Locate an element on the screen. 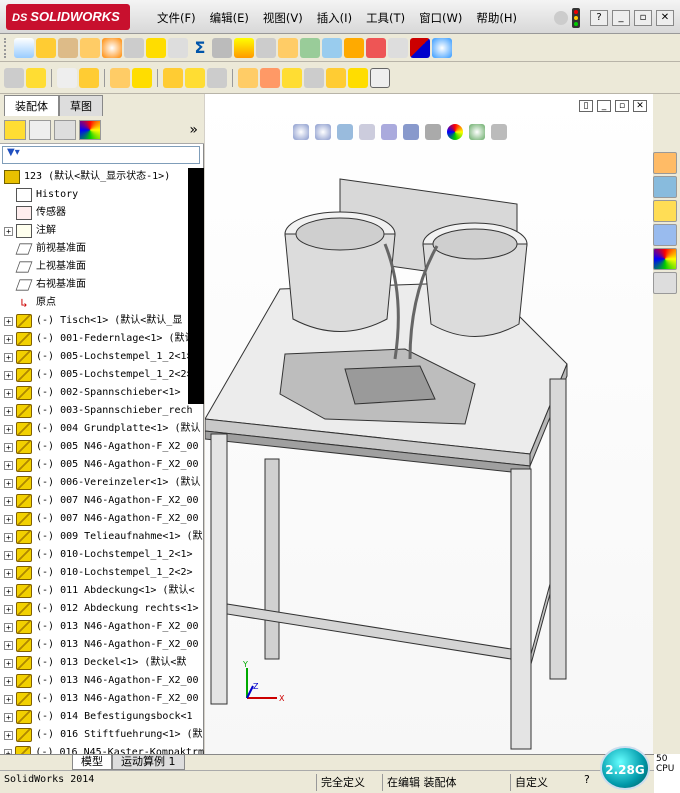 Image resolution: width=680 pixels, height=793 pixels. fastener-icon is located at coordinates (248, 77).